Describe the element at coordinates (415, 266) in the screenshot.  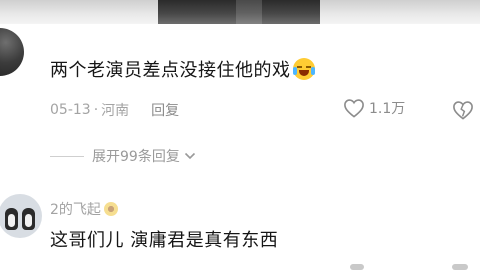
I see `comment-actions-cutoff` at that location.